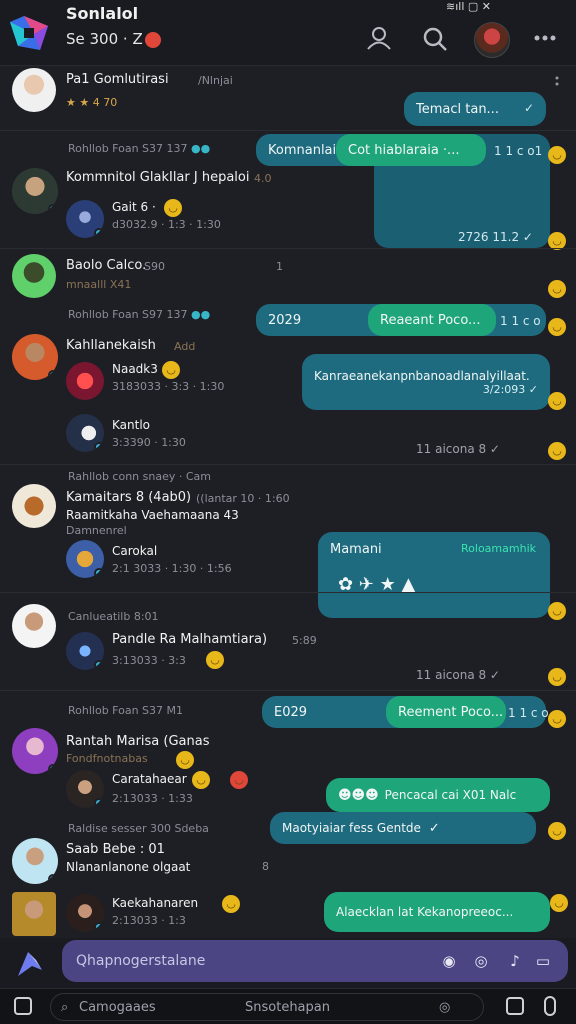 This screenshot has height=1024, width=576. Describe the element at coordinates (246, 961) in the screenshot. I see `message-input` at that location.